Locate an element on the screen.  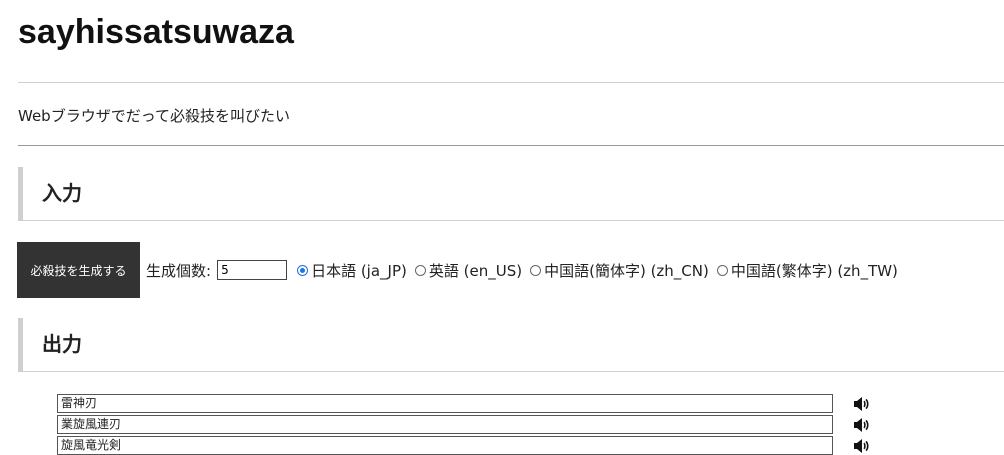
language-label: 英語 (en_US) is located at coordinates (475, 270).